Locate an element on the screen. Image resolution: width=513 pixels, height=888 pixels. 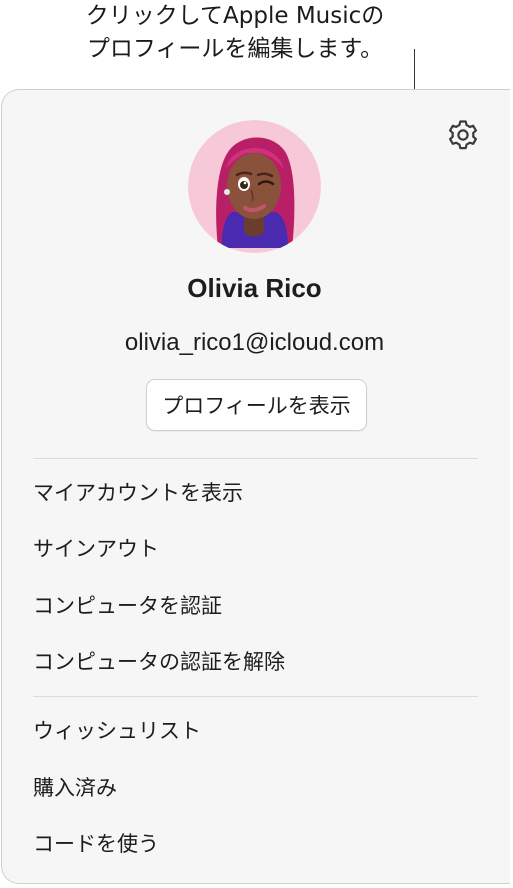
menu-item-view-account: マイアカウントを表示 is located at coordinates (138, 493).